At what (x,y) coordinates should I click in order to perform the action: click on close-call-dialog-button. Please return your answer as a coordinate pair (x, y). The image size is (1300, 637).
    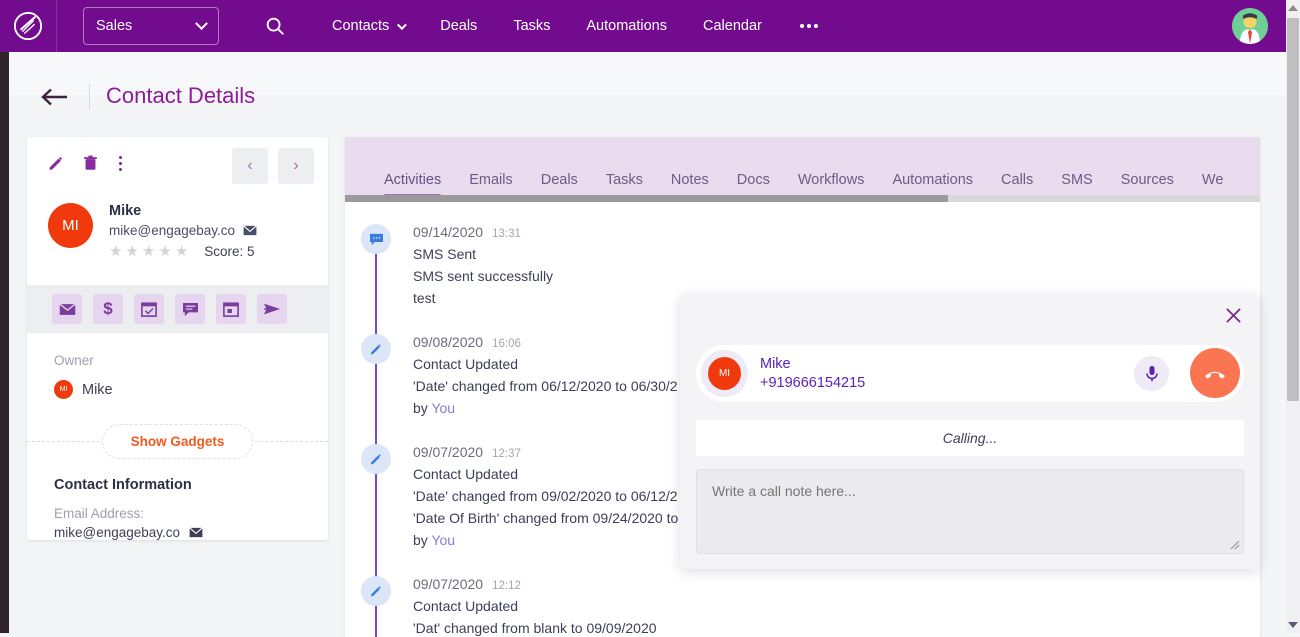
    Looking at the image, I should click on (1233, 315).